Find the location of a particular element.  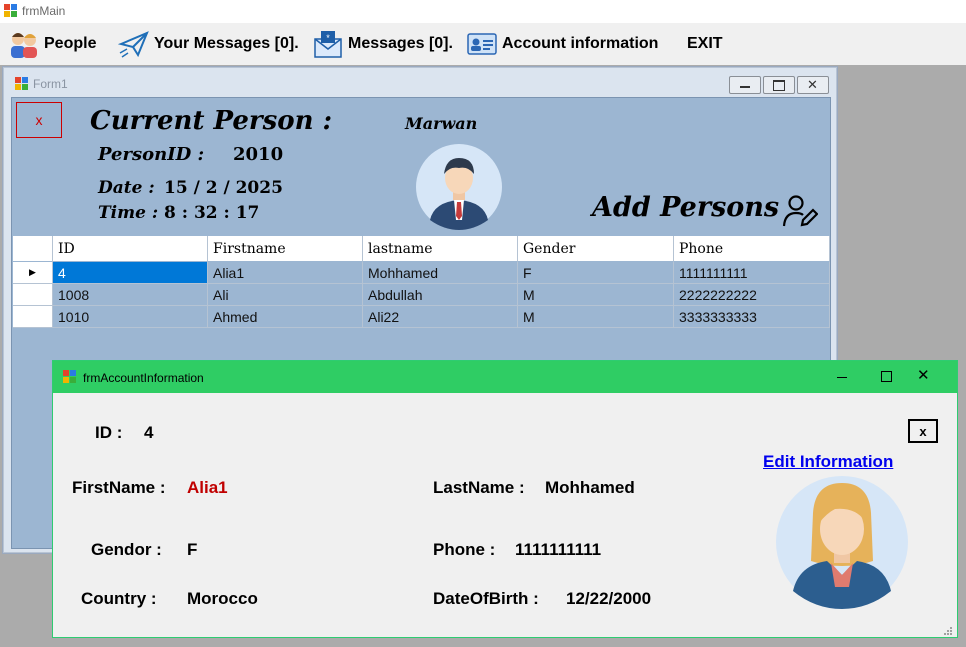

grid-cell: 3333333333 is located at coordinates (752, 317).